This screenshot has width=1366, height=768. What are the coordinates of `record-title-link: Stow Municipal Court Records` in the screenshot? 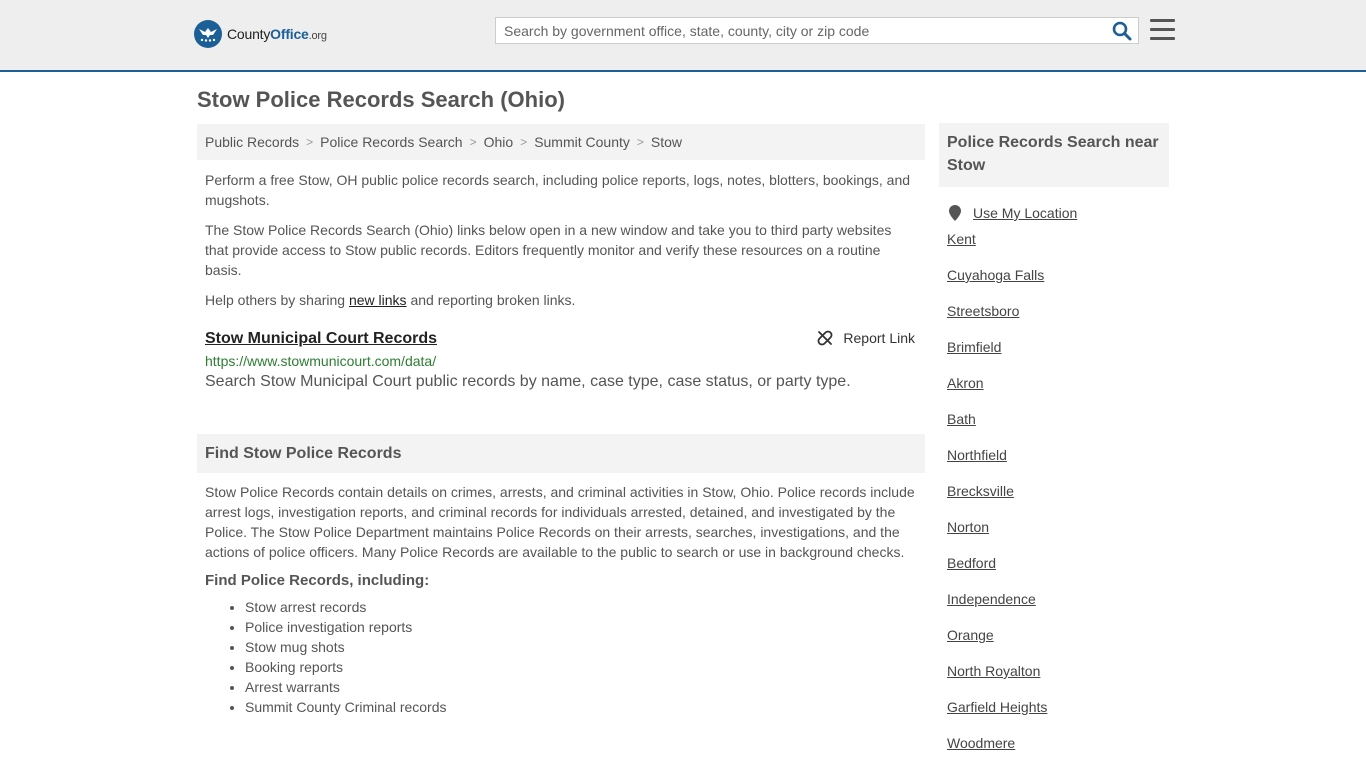 It's located at (321, 338).